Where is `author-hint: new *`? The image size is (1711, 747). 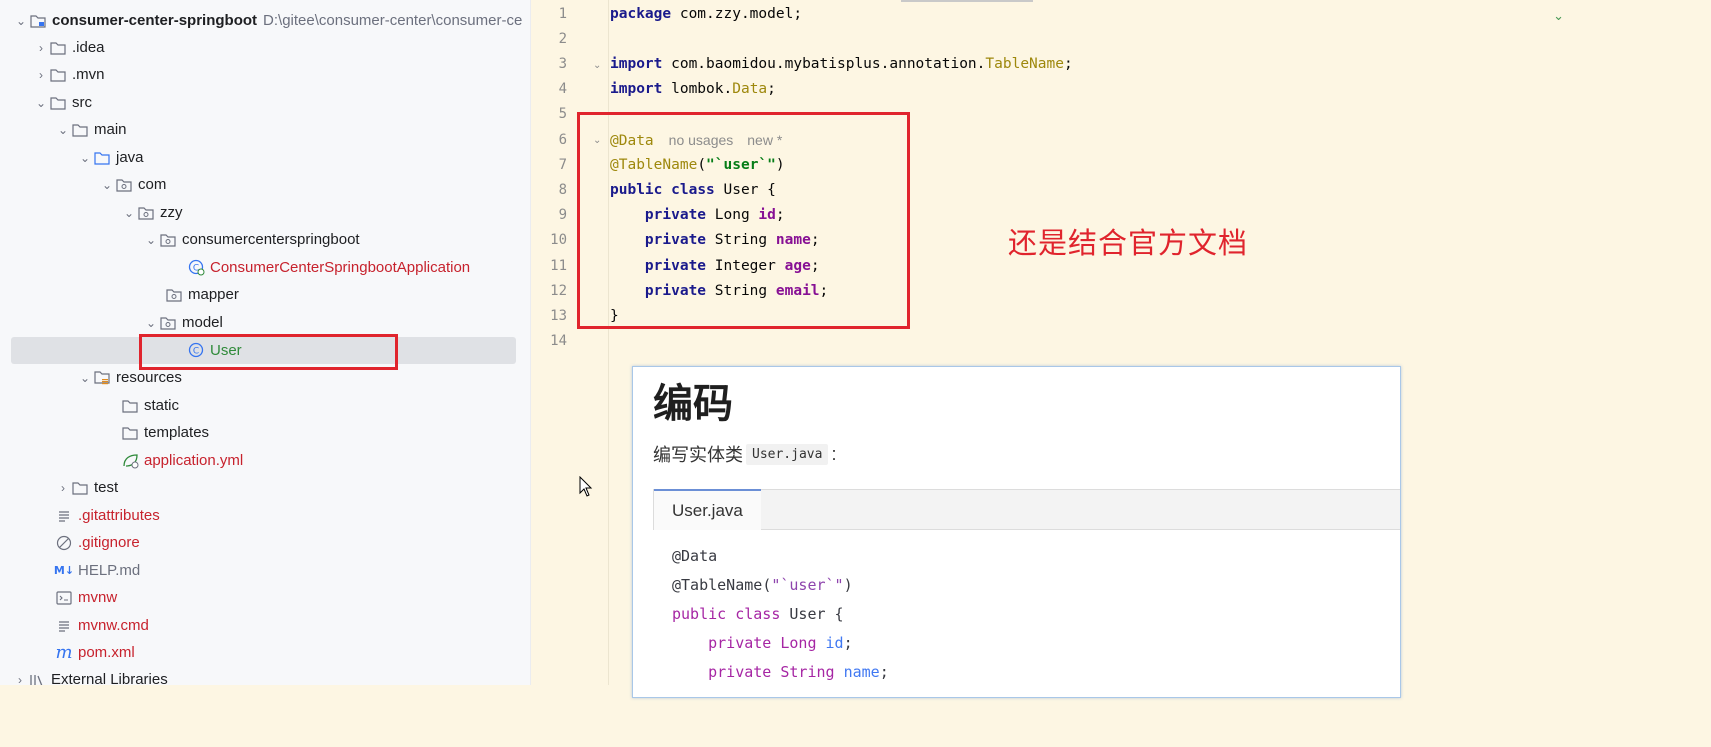 author-hint: new * is located at coordinates (764, 140).